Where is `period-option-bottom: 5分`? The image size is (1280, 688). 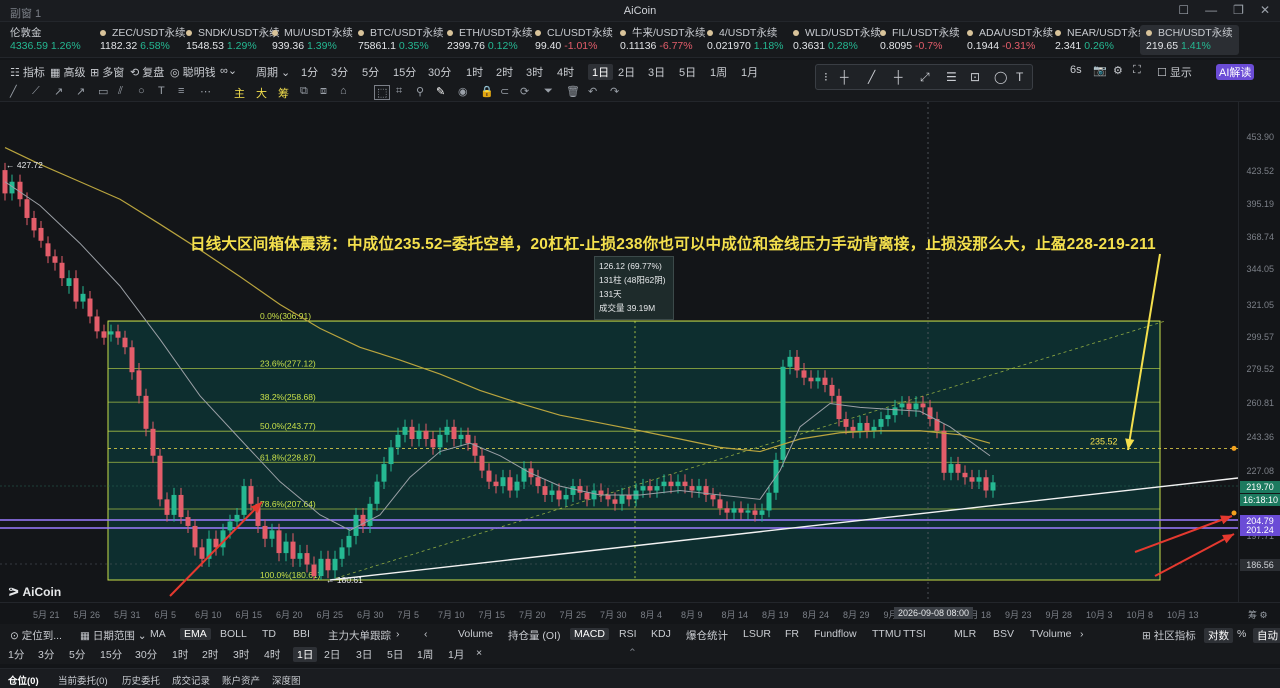
period-option-bottom: 5分 is located at coordinates (77, 654).